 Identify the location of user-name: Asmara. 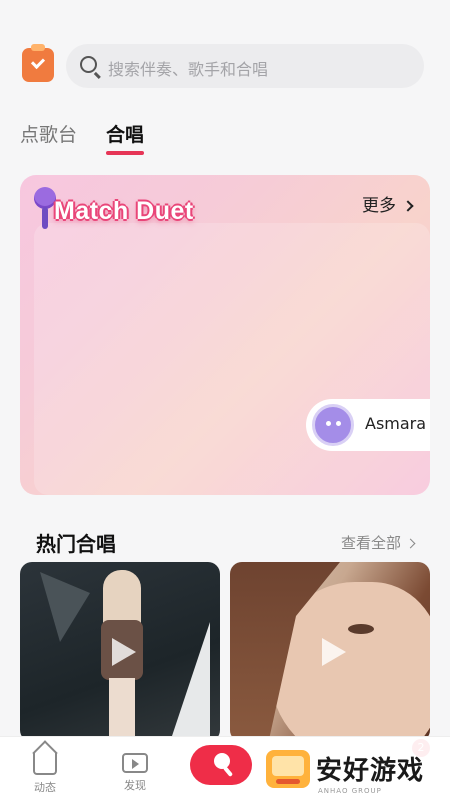
(396, 423).